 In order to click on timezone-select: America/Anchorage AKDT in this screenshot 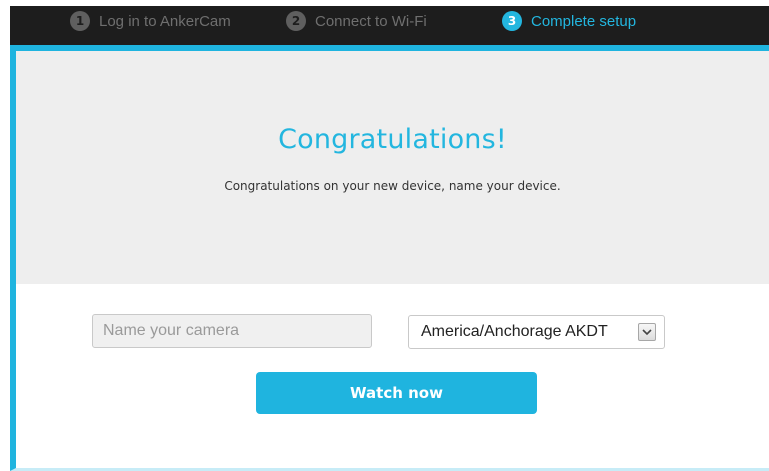, I will do `click(536, 332)`.